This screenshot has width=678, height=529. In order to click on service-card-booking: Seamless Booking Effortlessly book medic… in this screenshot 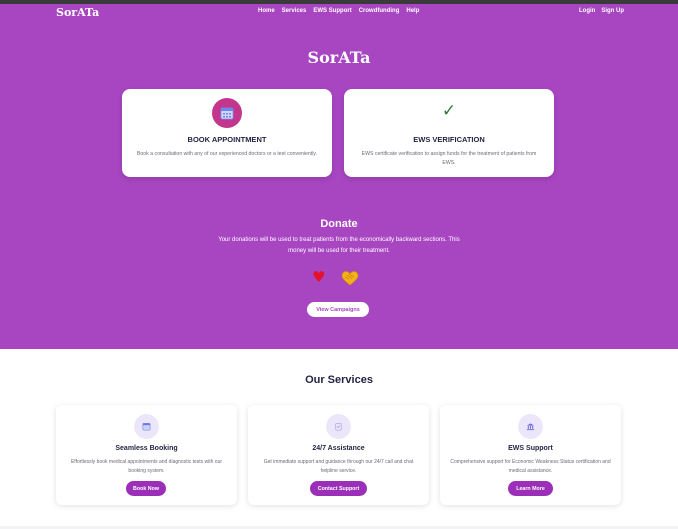, I will do `click(146, 455)`.